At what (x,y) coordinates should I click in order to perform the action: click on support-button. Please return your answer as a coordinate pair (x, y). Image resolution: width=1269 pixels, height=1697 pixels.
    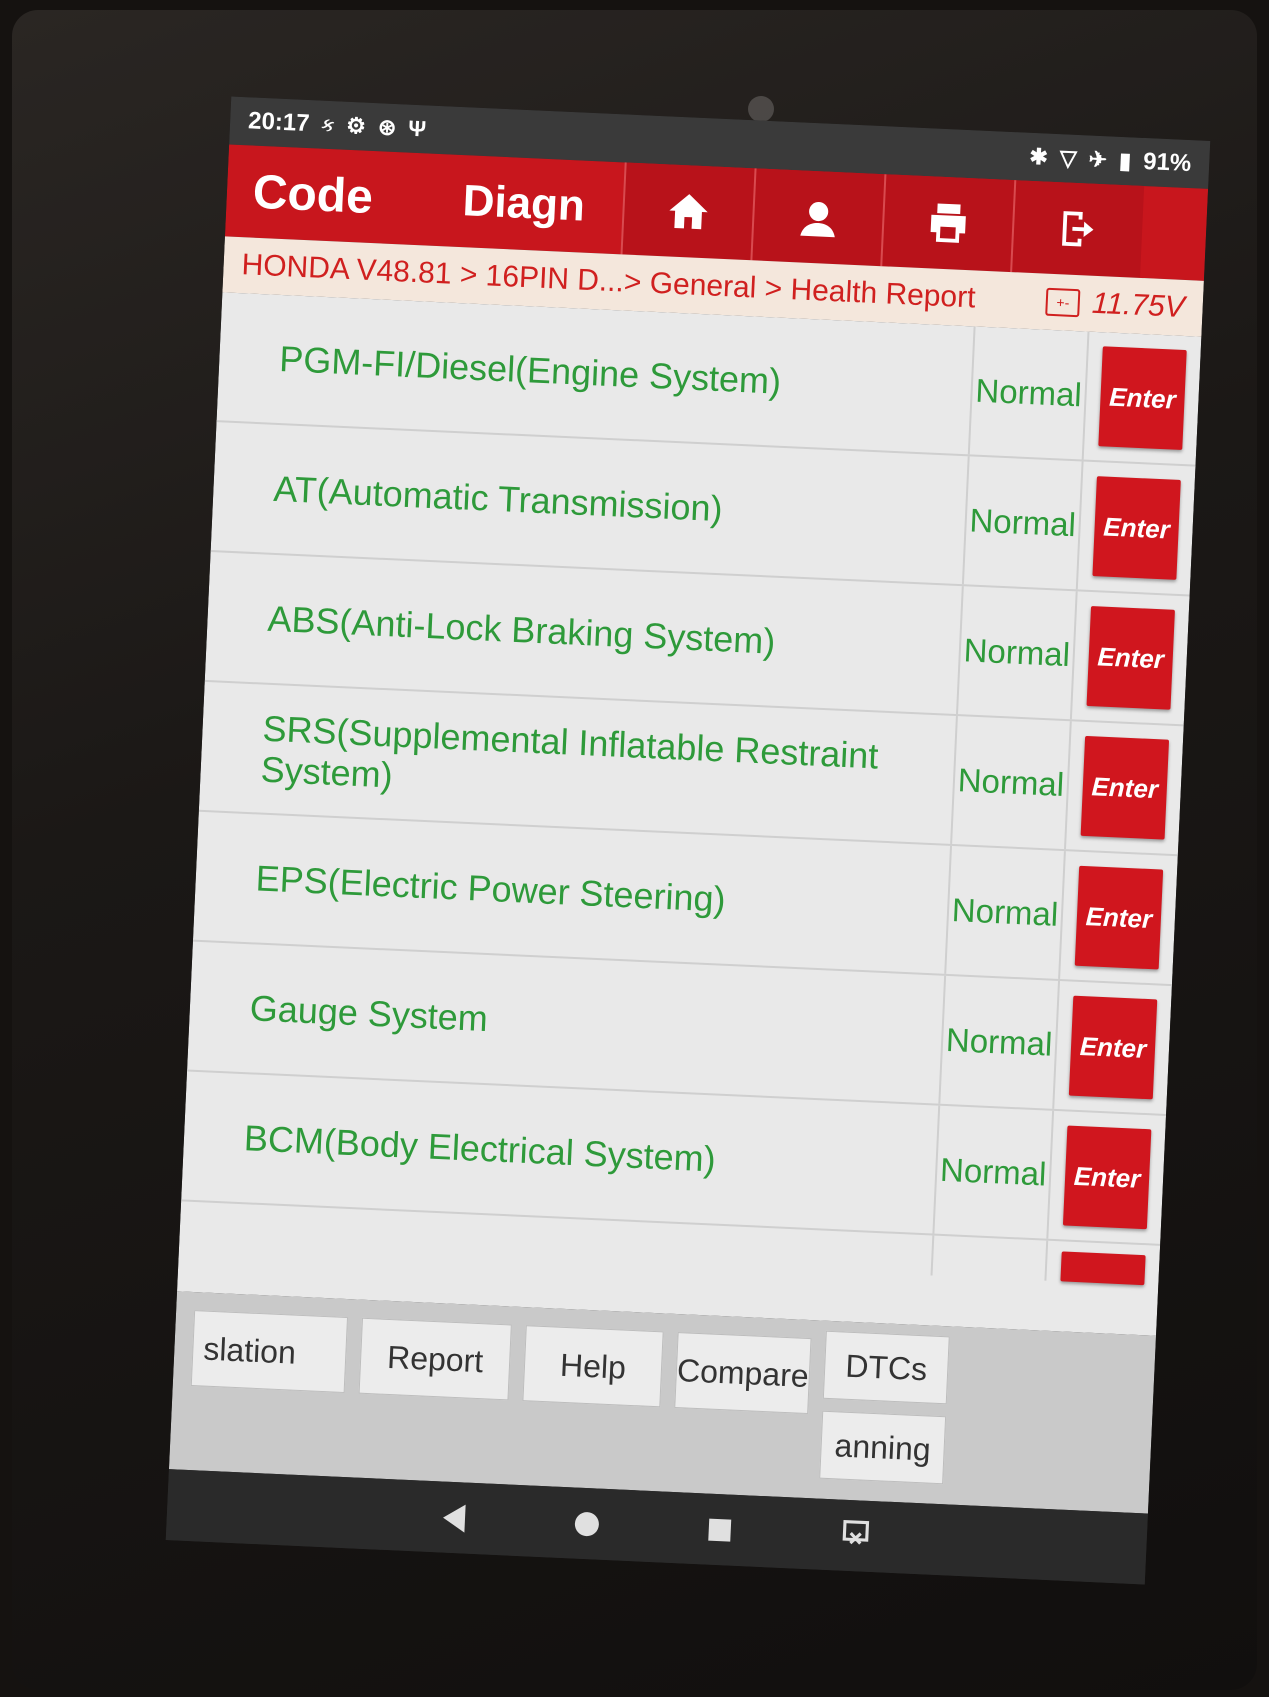
    Looking at the image, I should click on (817, 217).